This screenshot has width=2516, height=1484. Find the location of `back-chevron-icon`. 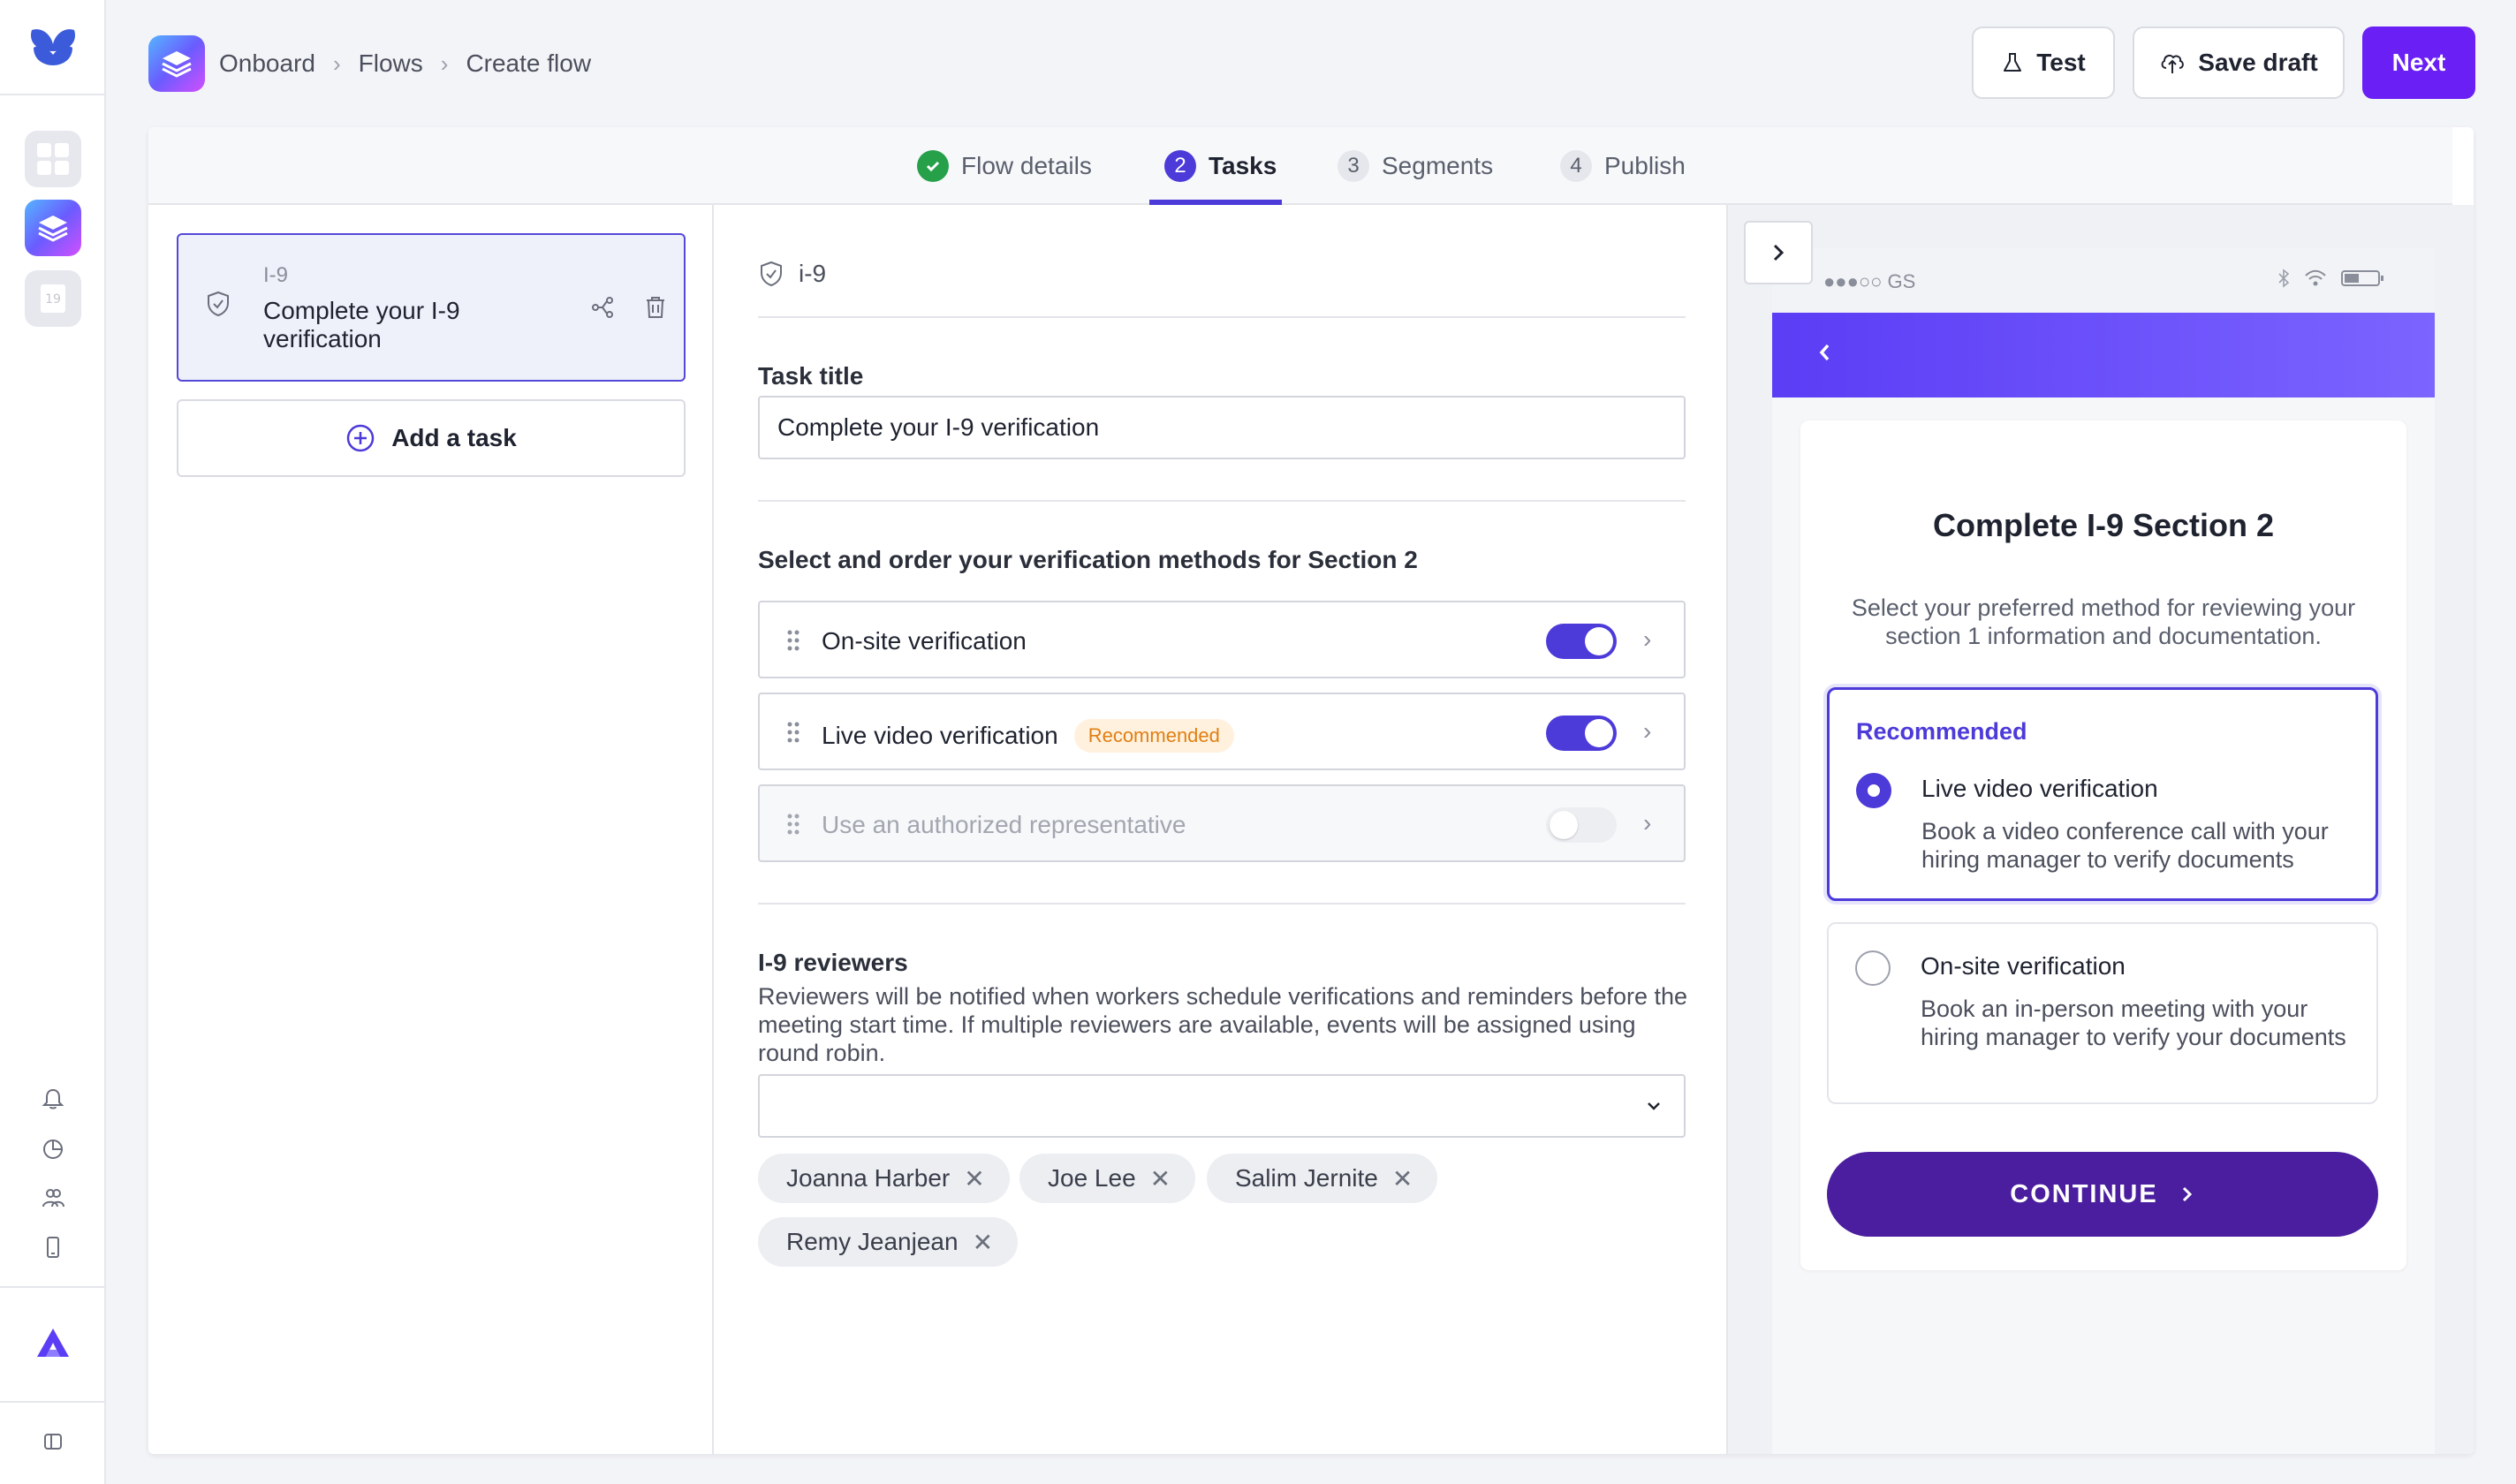

back-chevron-icon is located at coordinates (1825, 354).